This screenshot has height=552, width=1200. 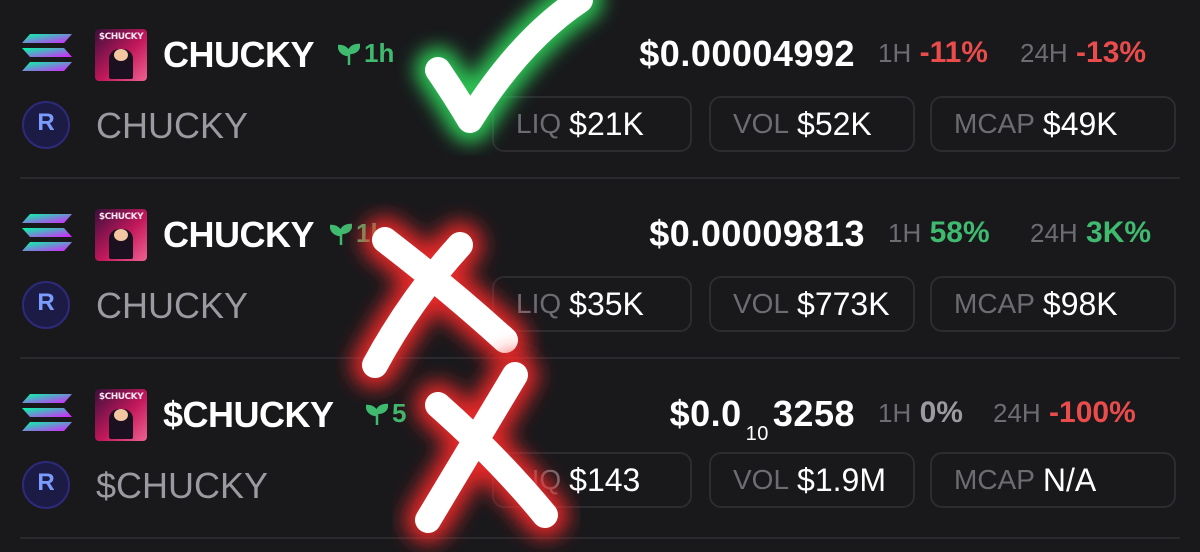 What do you see at coordinates (509, 71) in the screenshot?
I see `checkmark-icon` at bounding box center [509, 71].